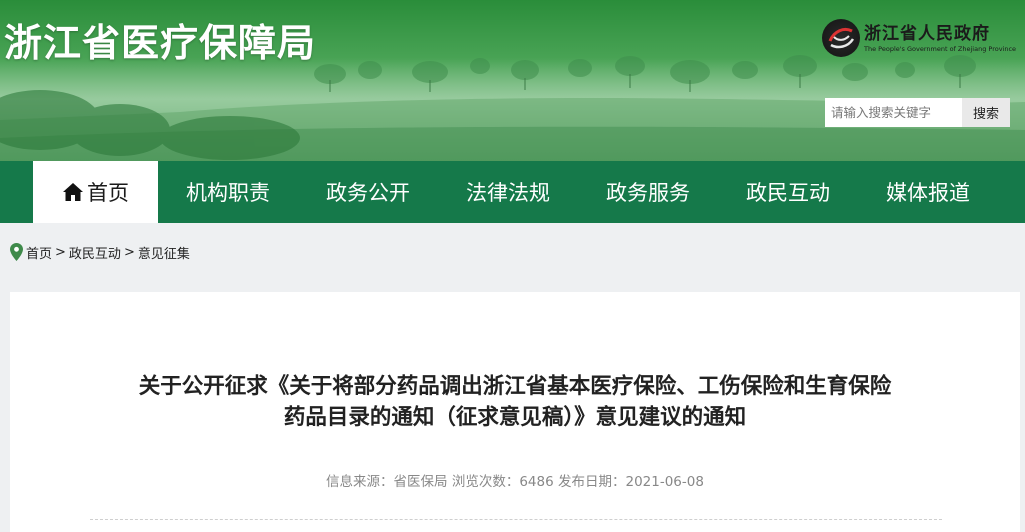 This screenshot has width=1025, height=532. I want to click on nav-item-services: 政务服务, so click(648, 192).